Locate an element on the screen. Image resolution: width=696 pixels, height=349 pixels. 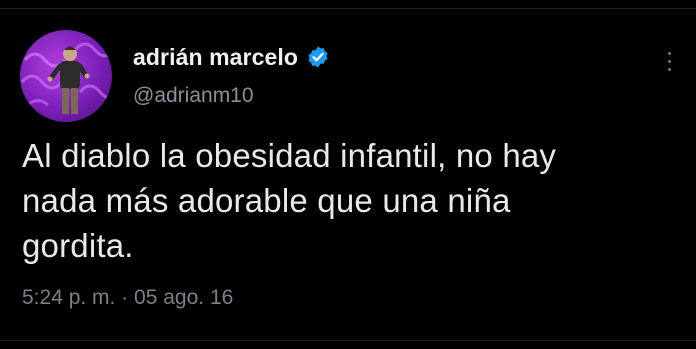
name-row: adrián marcelo is located at coordinates (231, 57).